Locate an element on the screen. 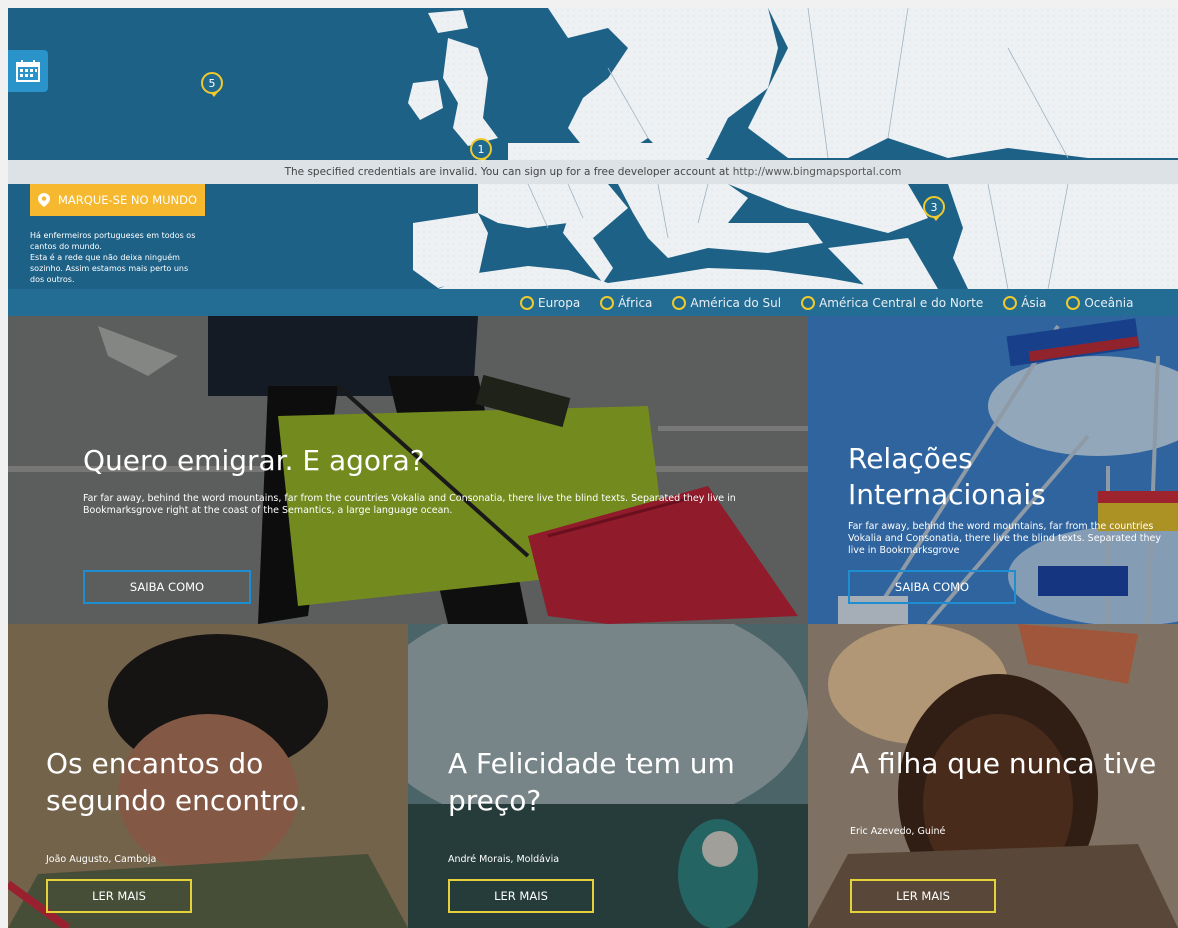 The width and height of the screenshot is (1178, 928). legend-item-asia: Ásia is located at coordinates (1025, 302).